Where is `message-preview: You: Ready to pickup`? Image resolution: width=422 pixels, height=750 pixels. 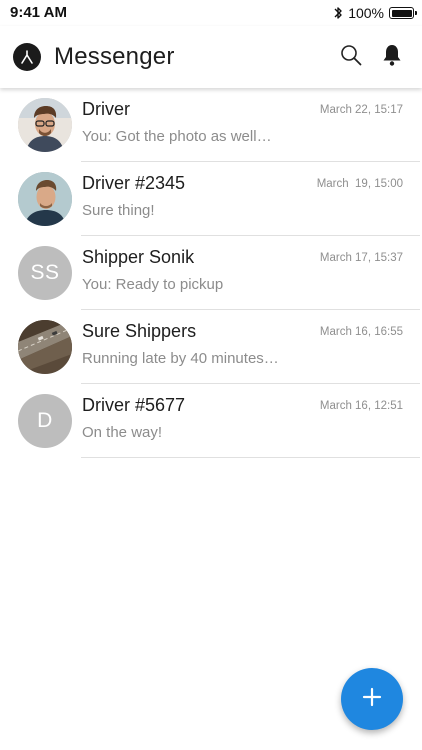 message-preview: You: Ready to pickup is located at coordinates (153, 284).